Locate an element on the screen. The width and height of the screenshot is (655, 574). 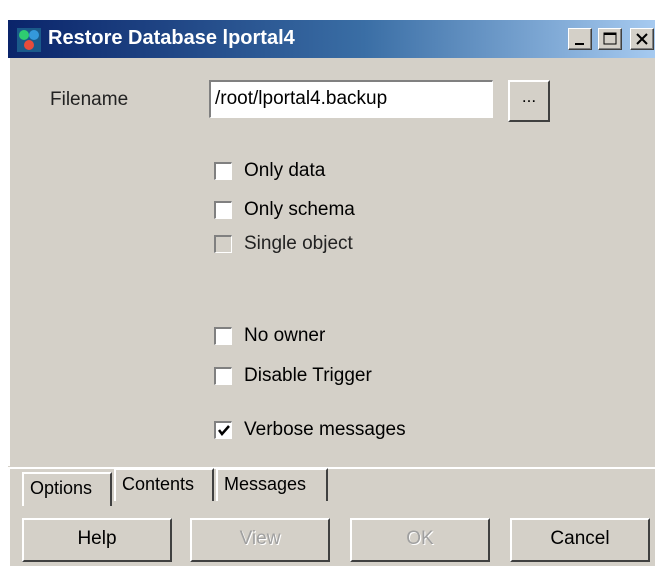
disable-trigger-label: Disable Trigger is located at coordinates (308, 375).